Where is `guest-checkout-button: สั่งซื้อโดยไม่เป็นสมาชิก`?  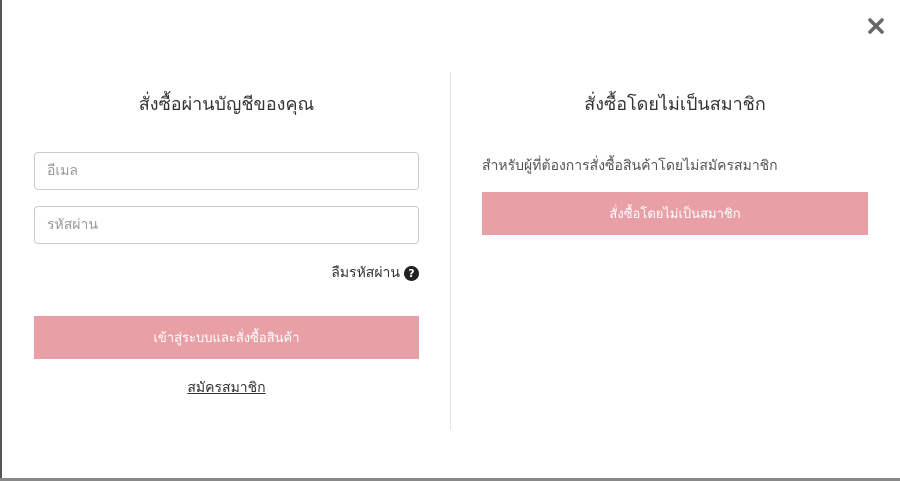
guest-checkout-button: สั่งซื้อโดยไม่เป็นสมาชิก is located at coordinates (675, 213).